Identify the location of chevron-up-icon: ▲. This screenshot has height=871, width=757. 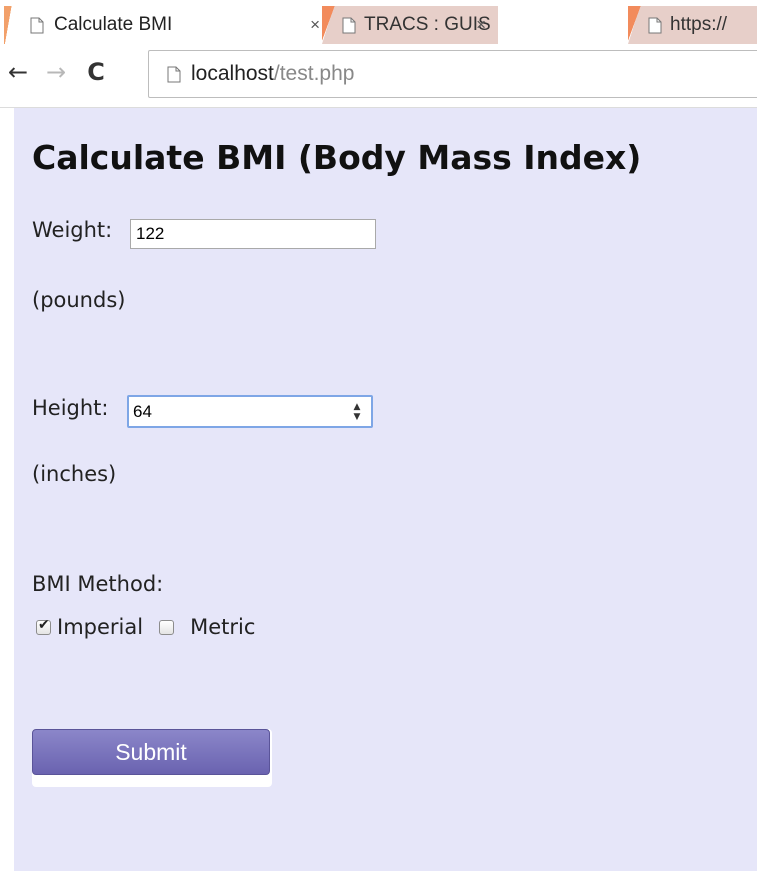
(357, 407).